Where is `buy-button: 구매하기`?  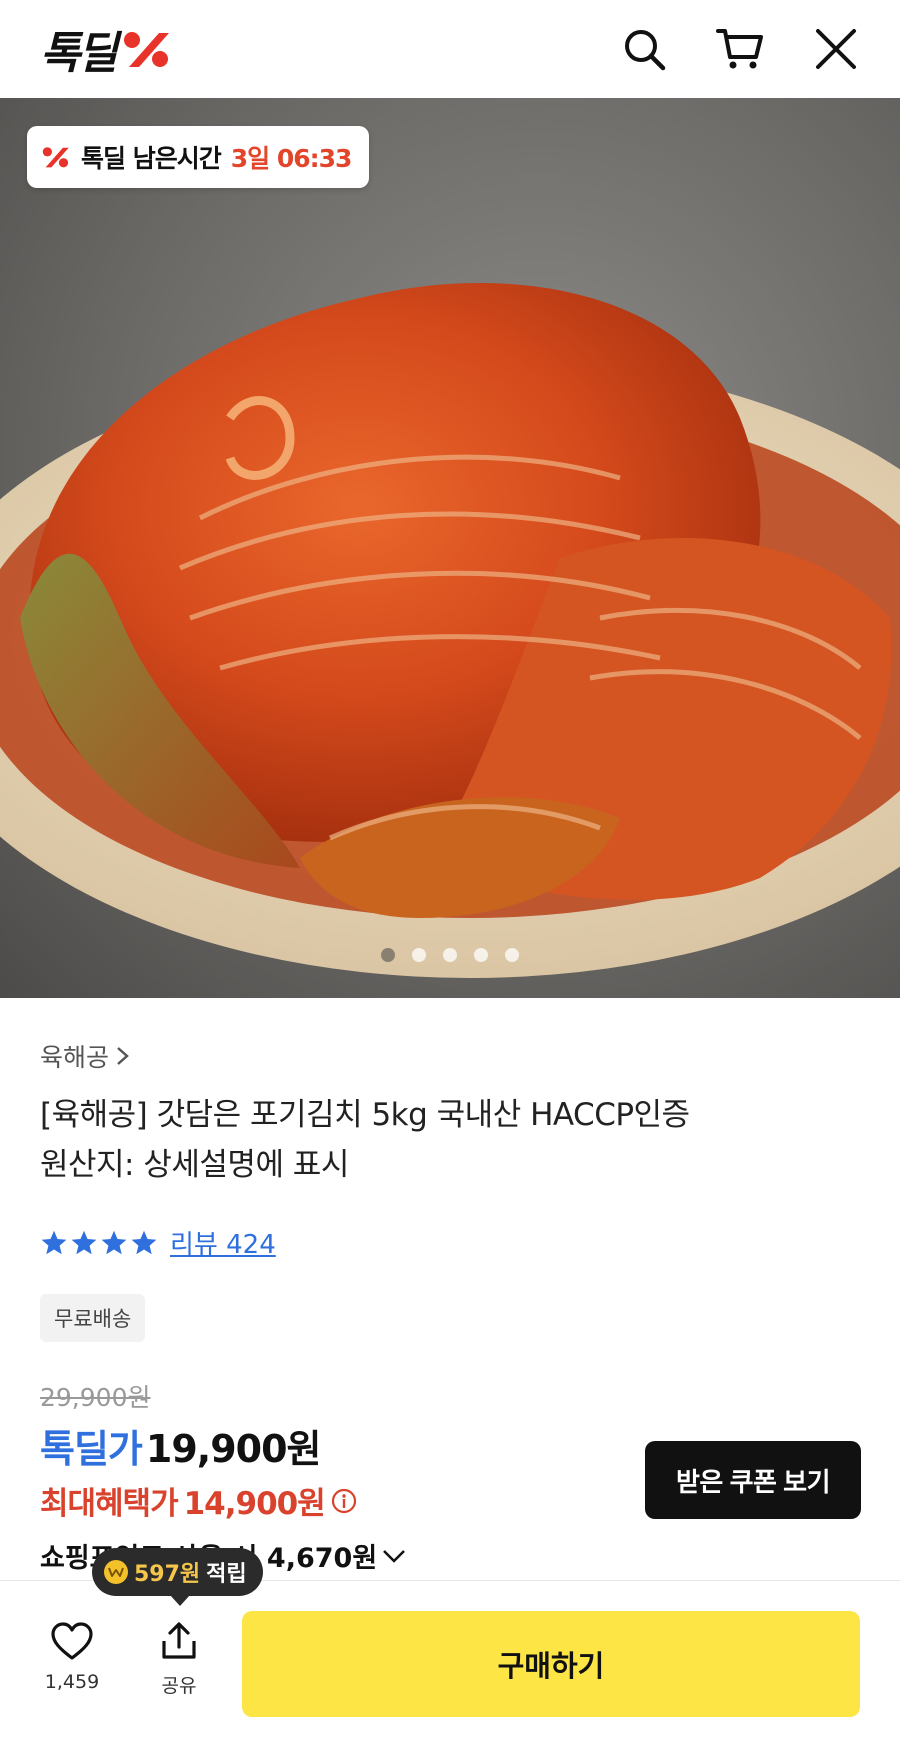
buy-button: 구매하기 is located at coordinates (551, 1664).